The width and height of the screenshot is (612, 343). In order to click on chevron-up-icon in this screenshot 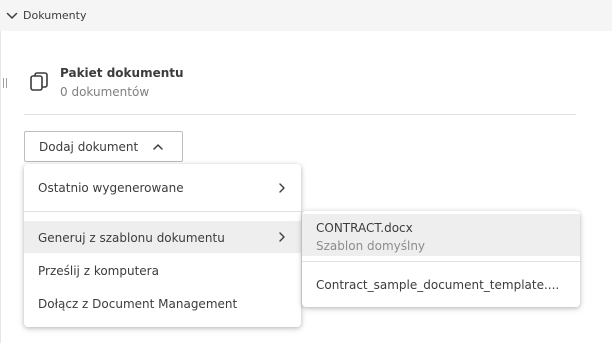, I will do `click(158, 147)`.